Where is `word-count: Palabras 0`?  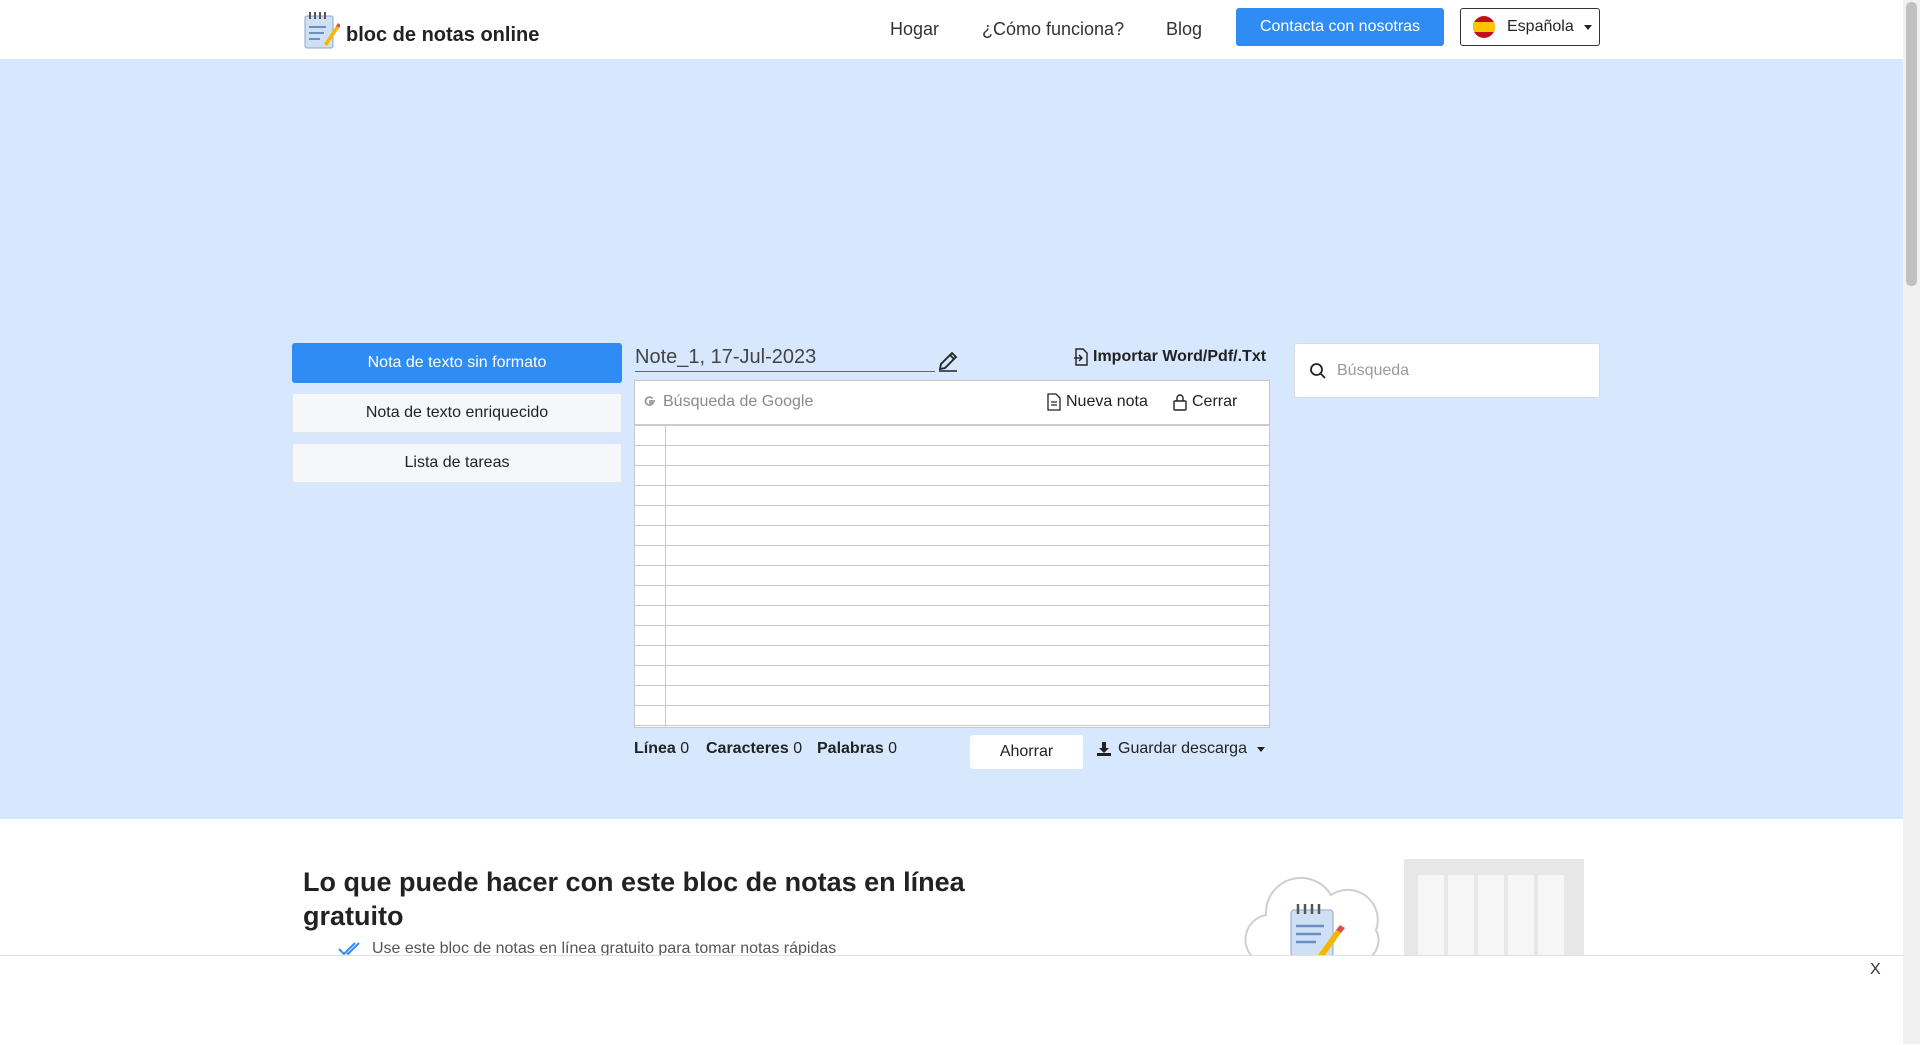 word-count: Palabras 0 is located at coordinates (857, 749).